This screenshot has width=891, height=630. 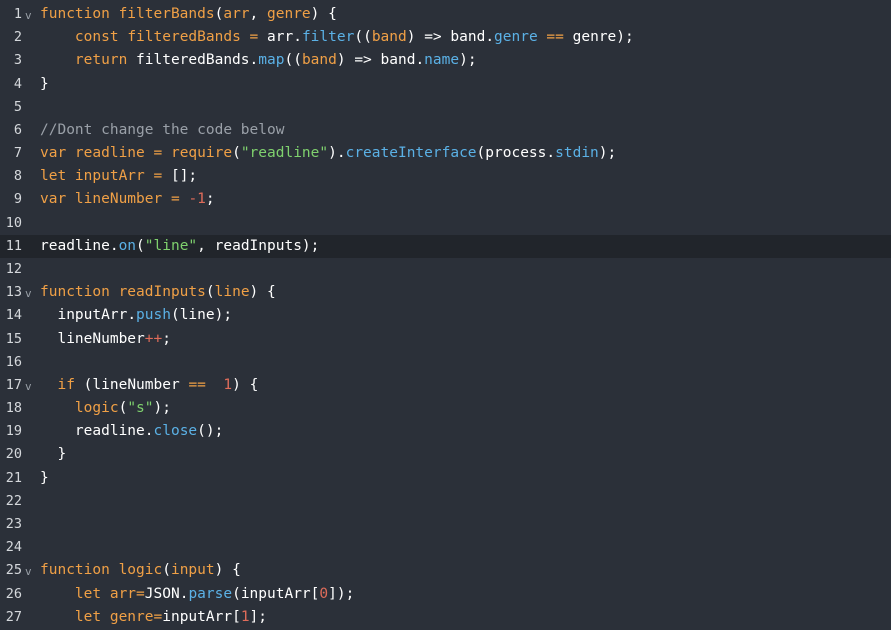 What do you see at coordinates (79, 292) in the screenshot?
I see `code-token: function` at bounding box center [79, 292].